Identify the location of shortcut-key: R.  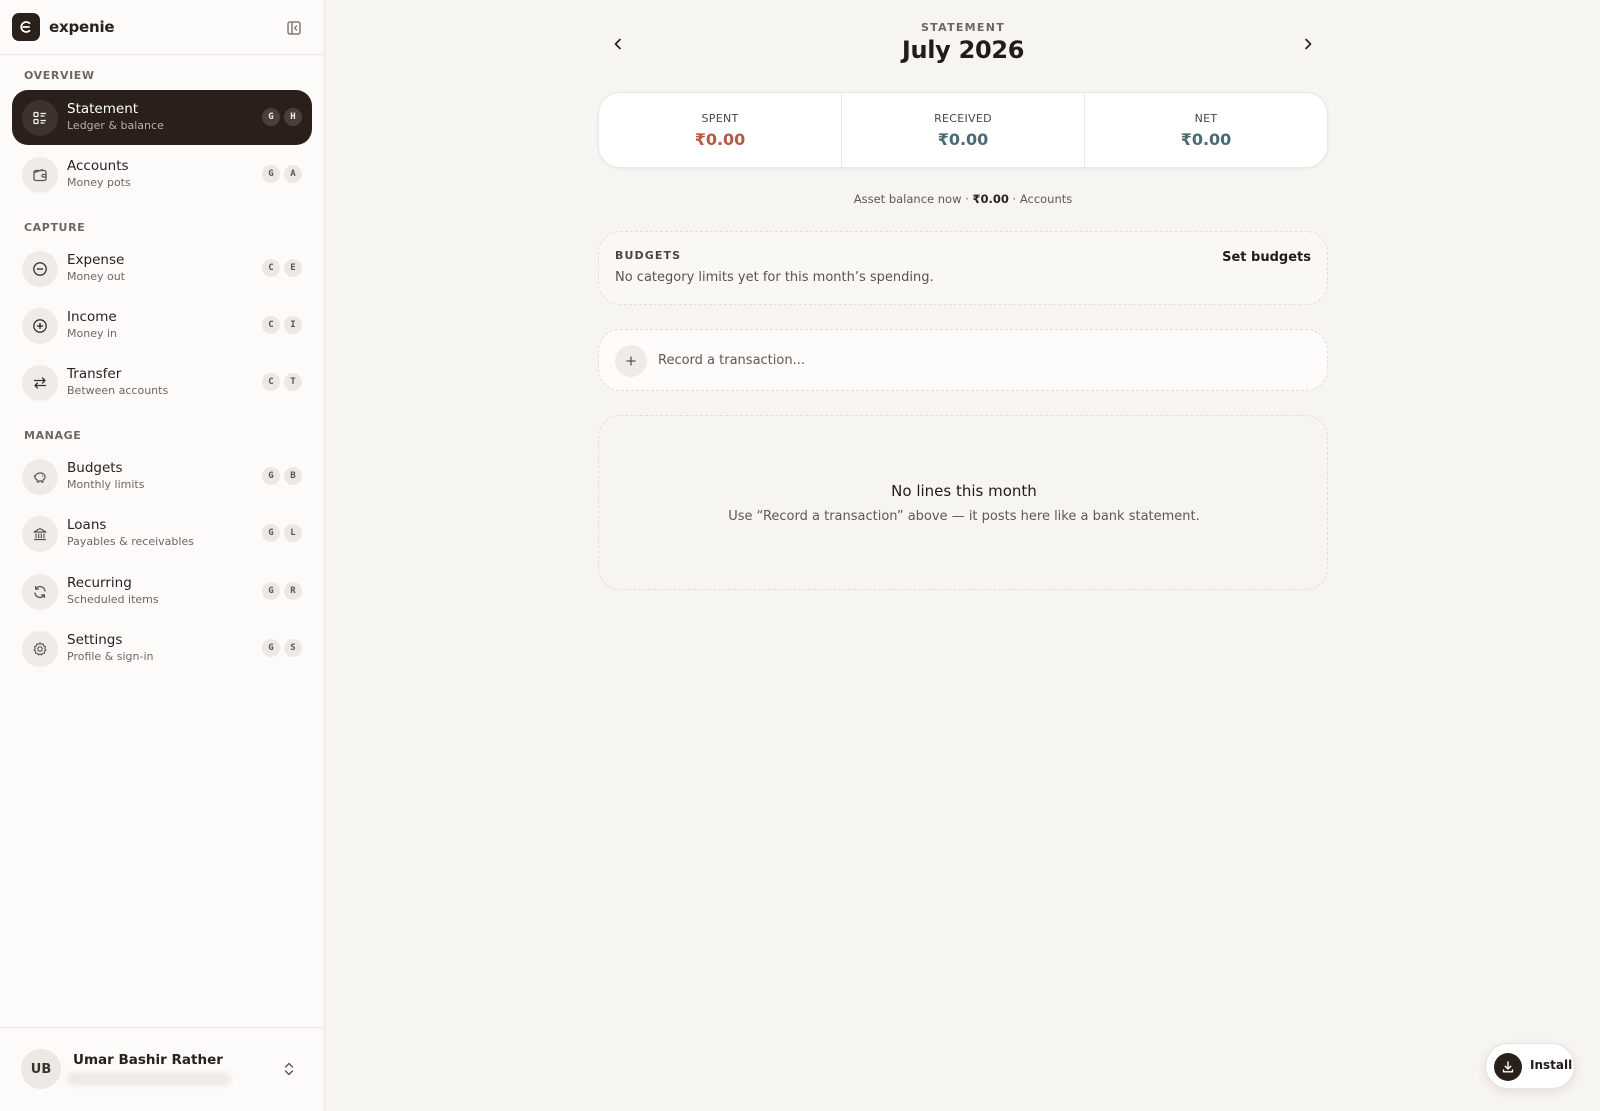
(293, 591).